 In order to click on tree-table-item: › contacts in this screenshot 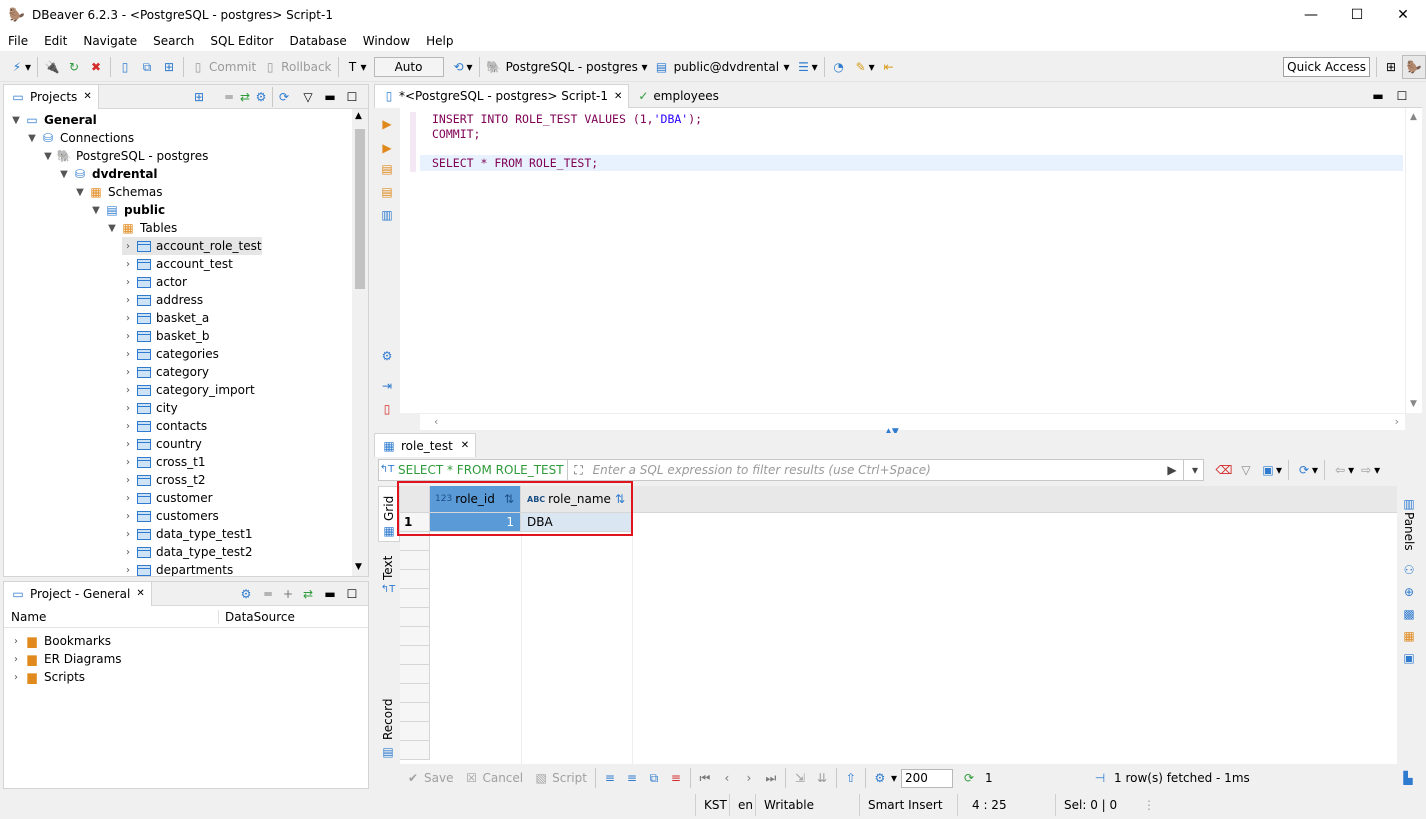, I will do `click(164, 426)`.